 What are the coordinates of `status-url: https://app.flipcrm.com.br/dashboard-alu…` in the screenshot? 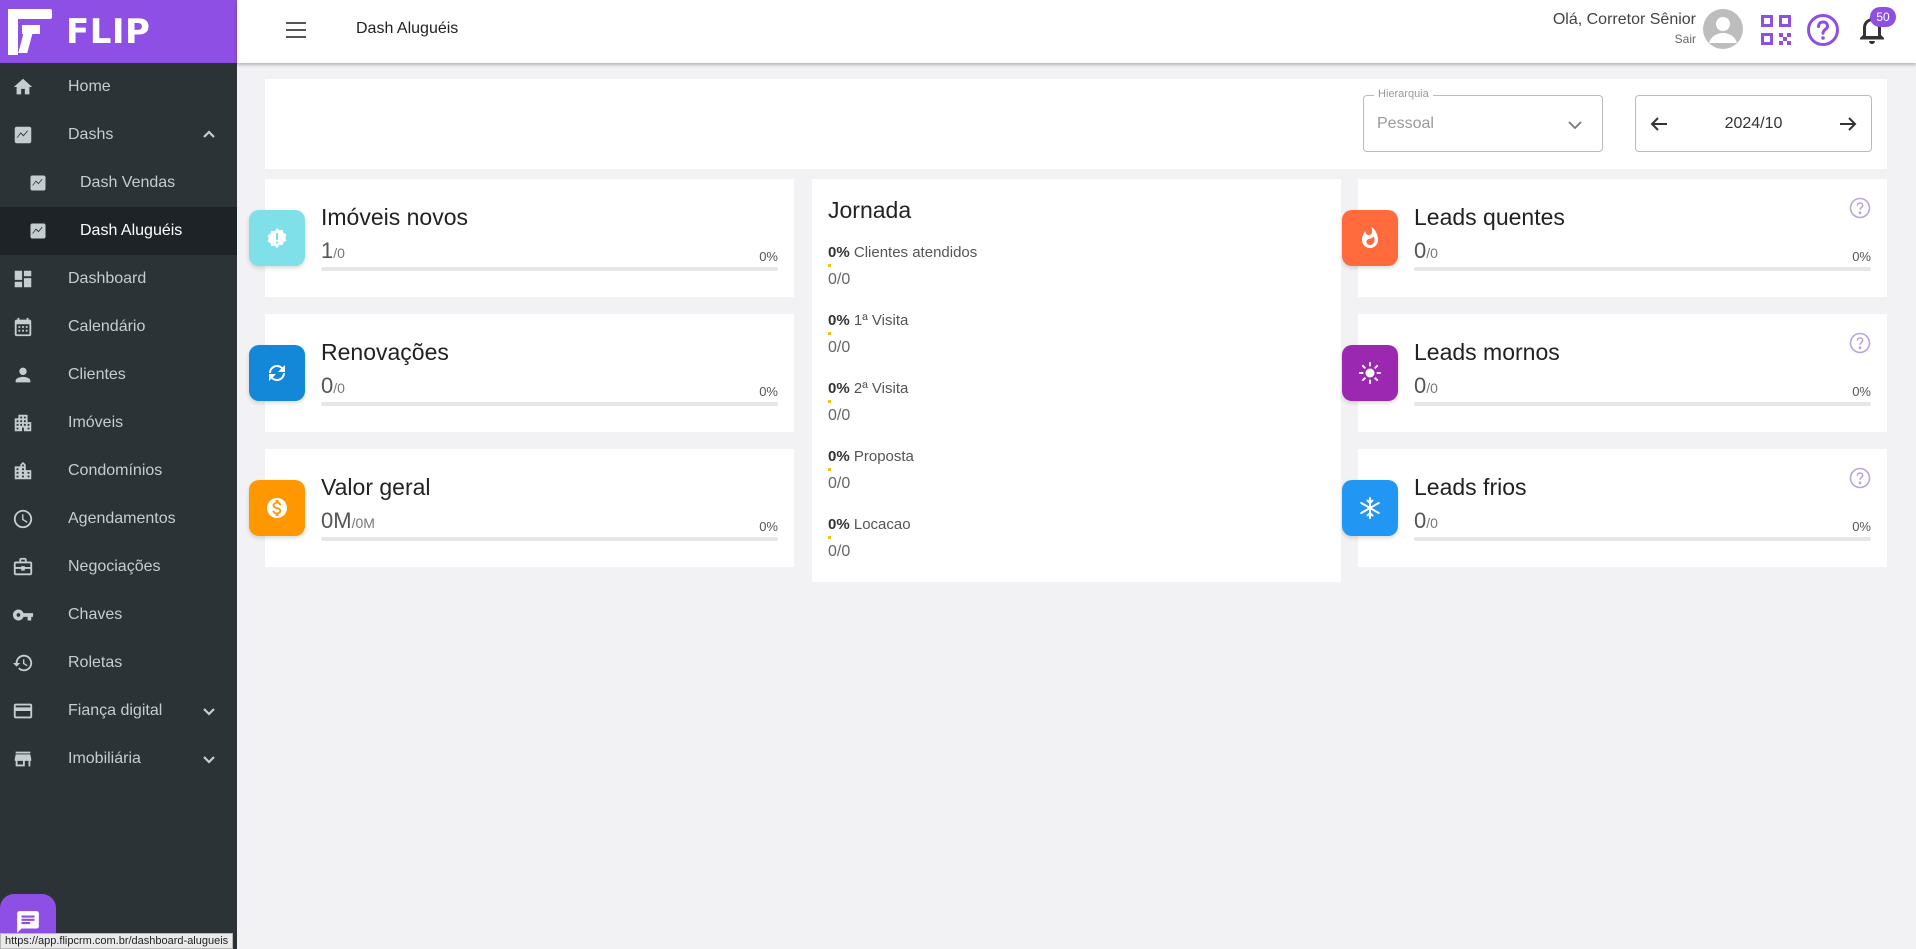 It's located at (117, 941).